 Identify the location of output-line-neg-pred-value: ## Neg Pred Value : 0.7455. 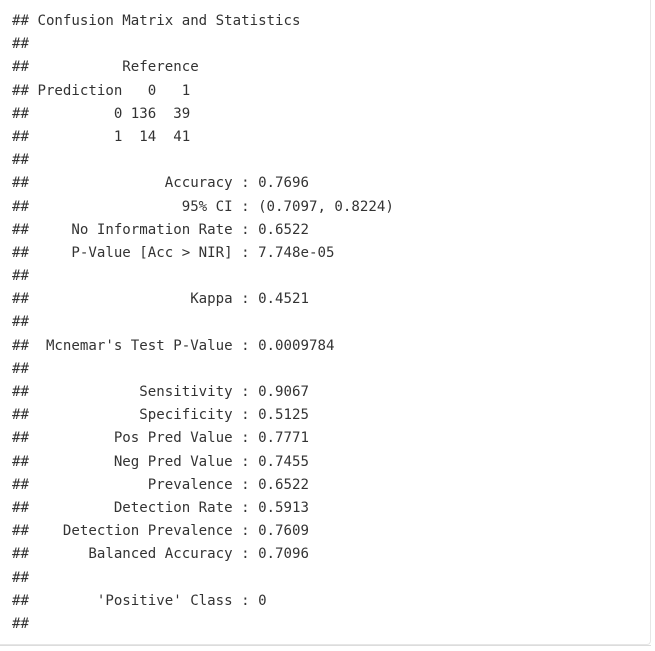
(160, 461).